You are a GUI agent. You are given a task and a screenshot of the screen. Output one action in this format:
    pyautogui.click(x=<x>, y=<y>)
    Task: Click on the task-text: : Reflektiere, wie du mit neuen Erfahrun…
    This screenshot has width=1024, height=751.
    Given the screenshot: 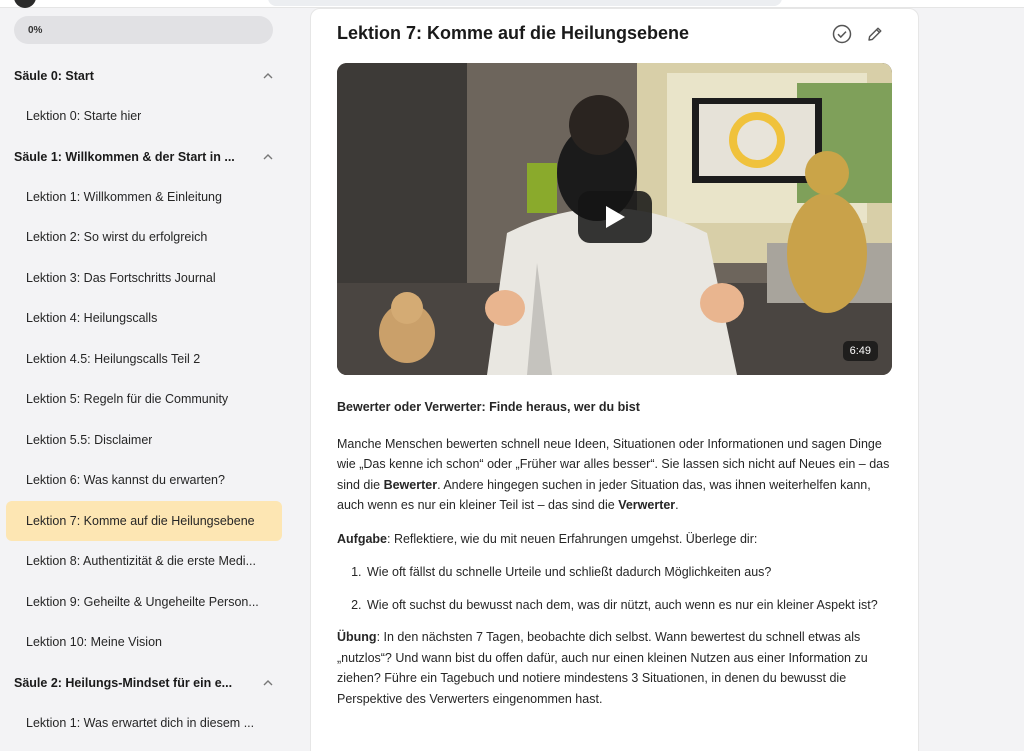 What is the action you would take?
    pyautogui.click(x=572, y=538)
    